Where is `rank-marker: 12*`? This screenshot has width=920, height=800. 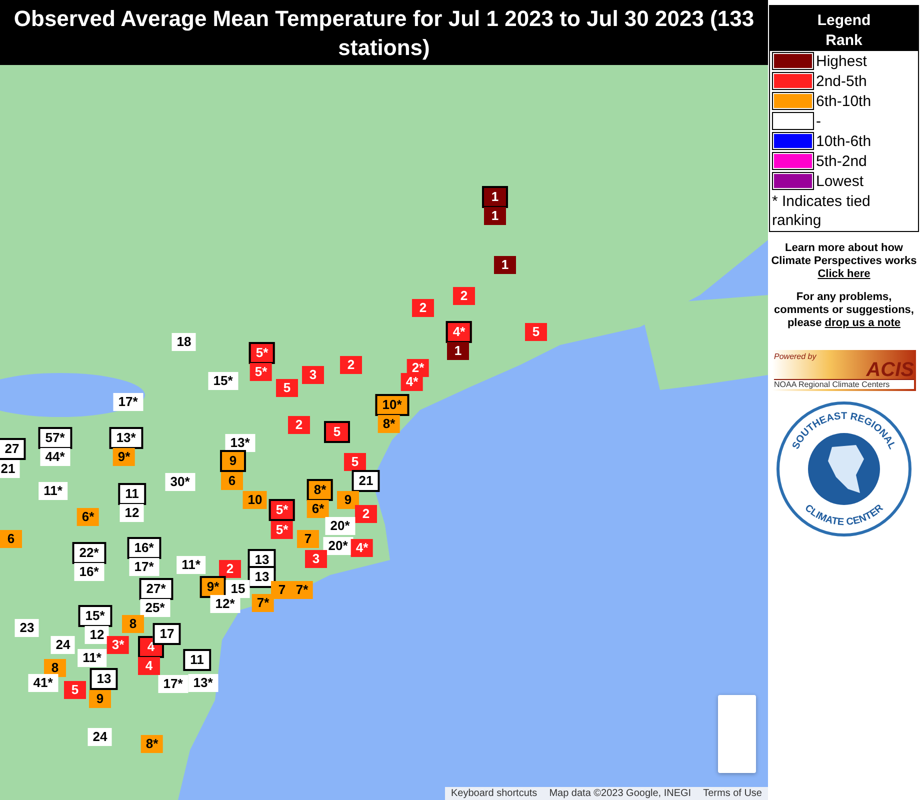
rank-marker: 12* is located at coordinates (225, 604).